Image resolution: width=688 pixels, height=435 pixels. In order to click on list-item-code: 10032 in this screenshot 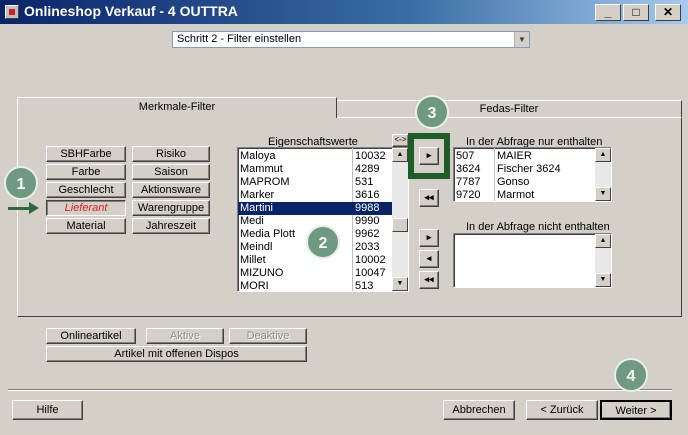, I will do `click(370, 156)`.